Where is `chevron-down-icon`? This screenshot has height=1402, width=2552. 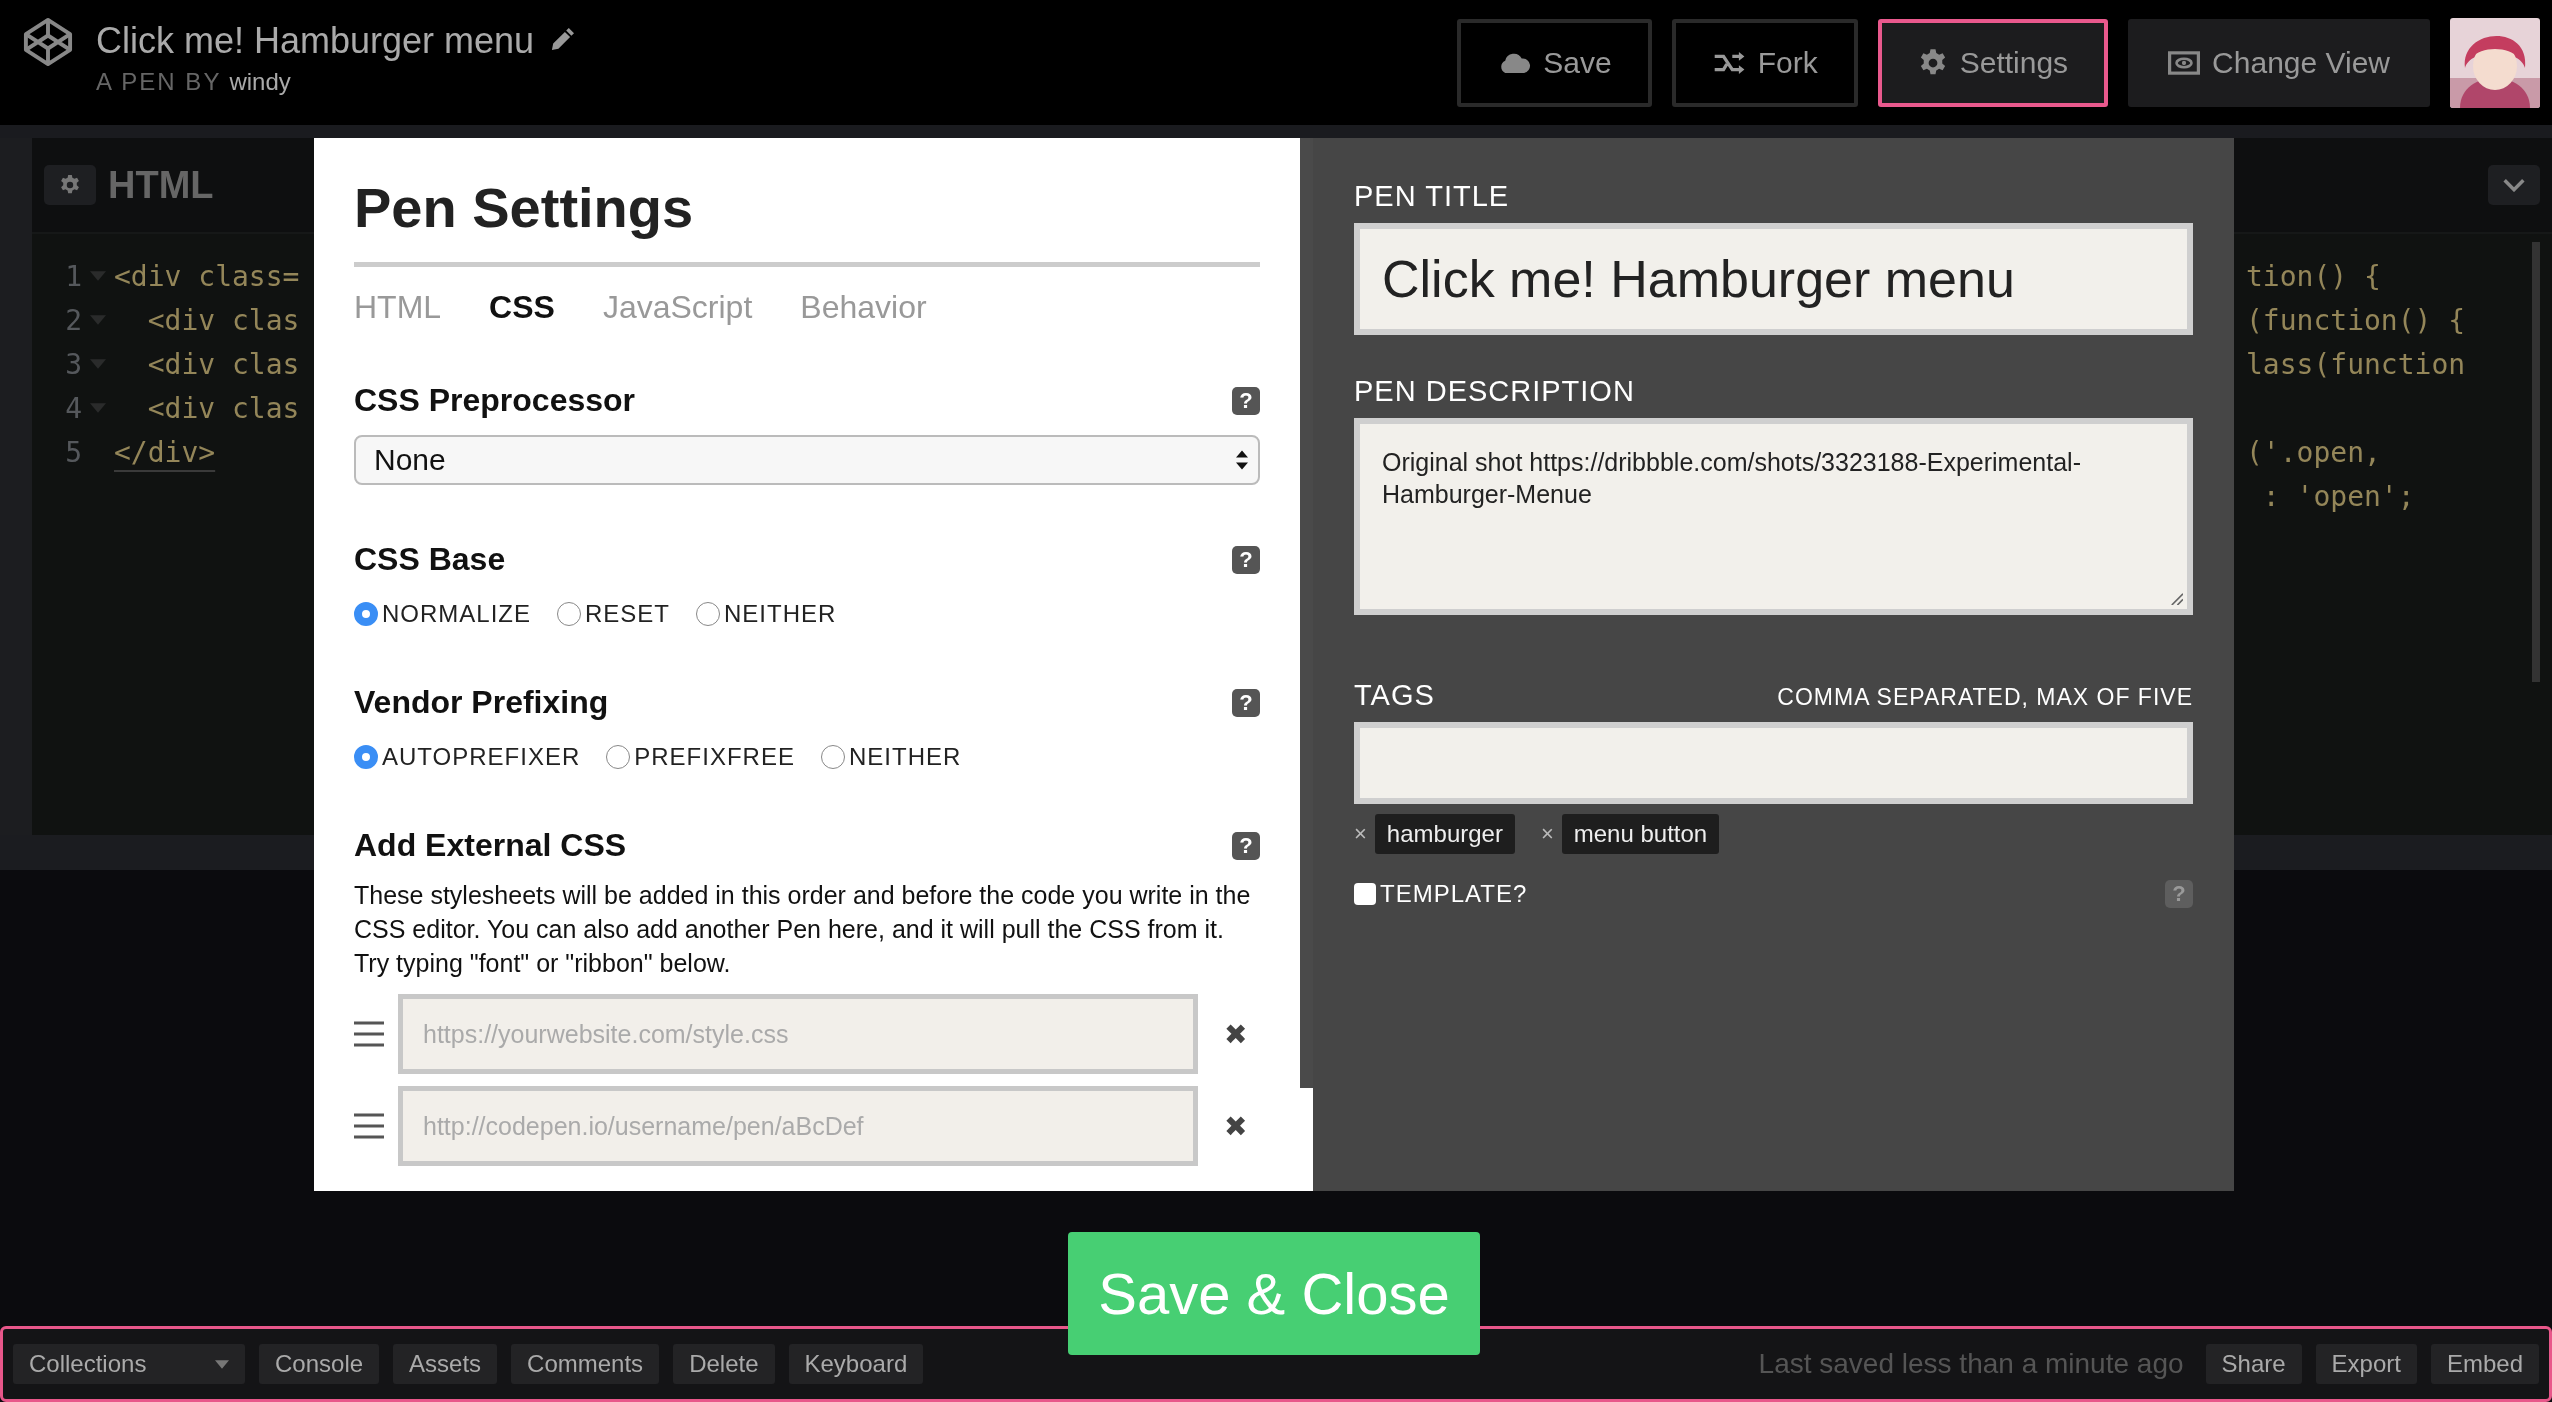
chevron-down-icon is located at coordinates (2514, 185).